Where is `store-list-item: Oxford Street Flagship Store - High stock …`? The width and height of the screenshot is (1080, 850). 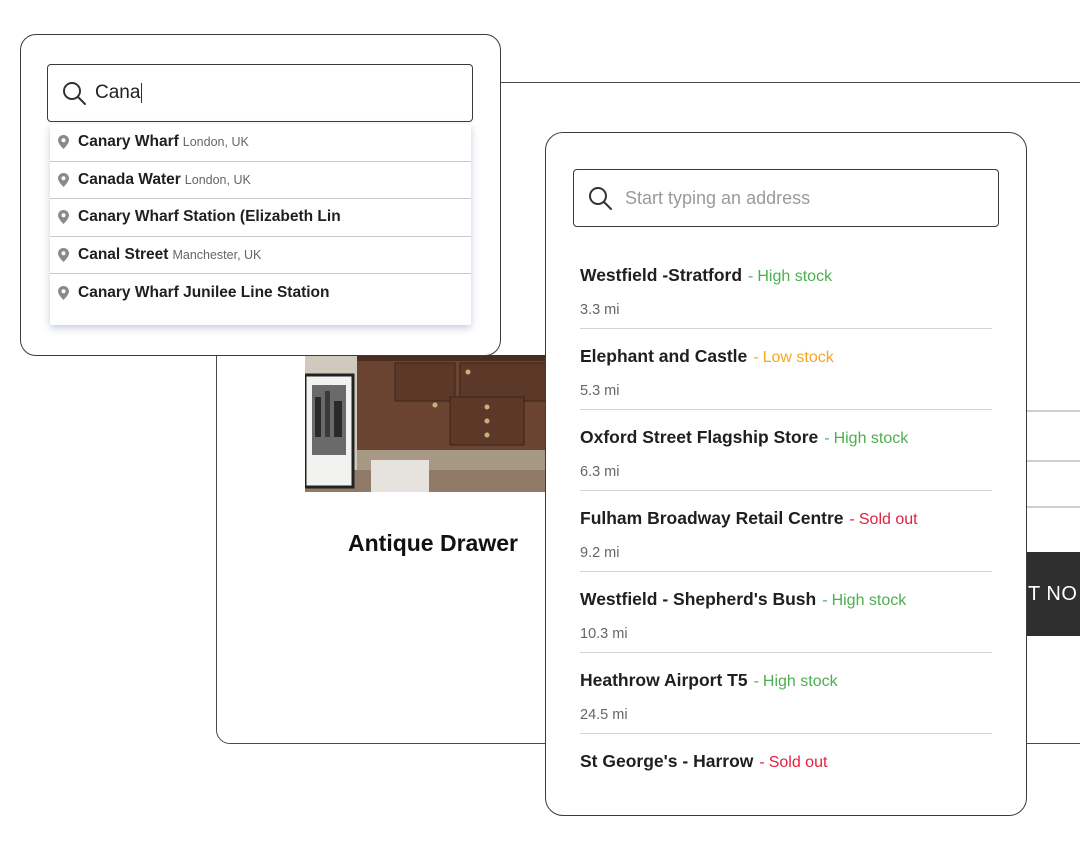 store-list-item: Oxford Street Flagship Store - High stock … is located at coordinates (786, 450).